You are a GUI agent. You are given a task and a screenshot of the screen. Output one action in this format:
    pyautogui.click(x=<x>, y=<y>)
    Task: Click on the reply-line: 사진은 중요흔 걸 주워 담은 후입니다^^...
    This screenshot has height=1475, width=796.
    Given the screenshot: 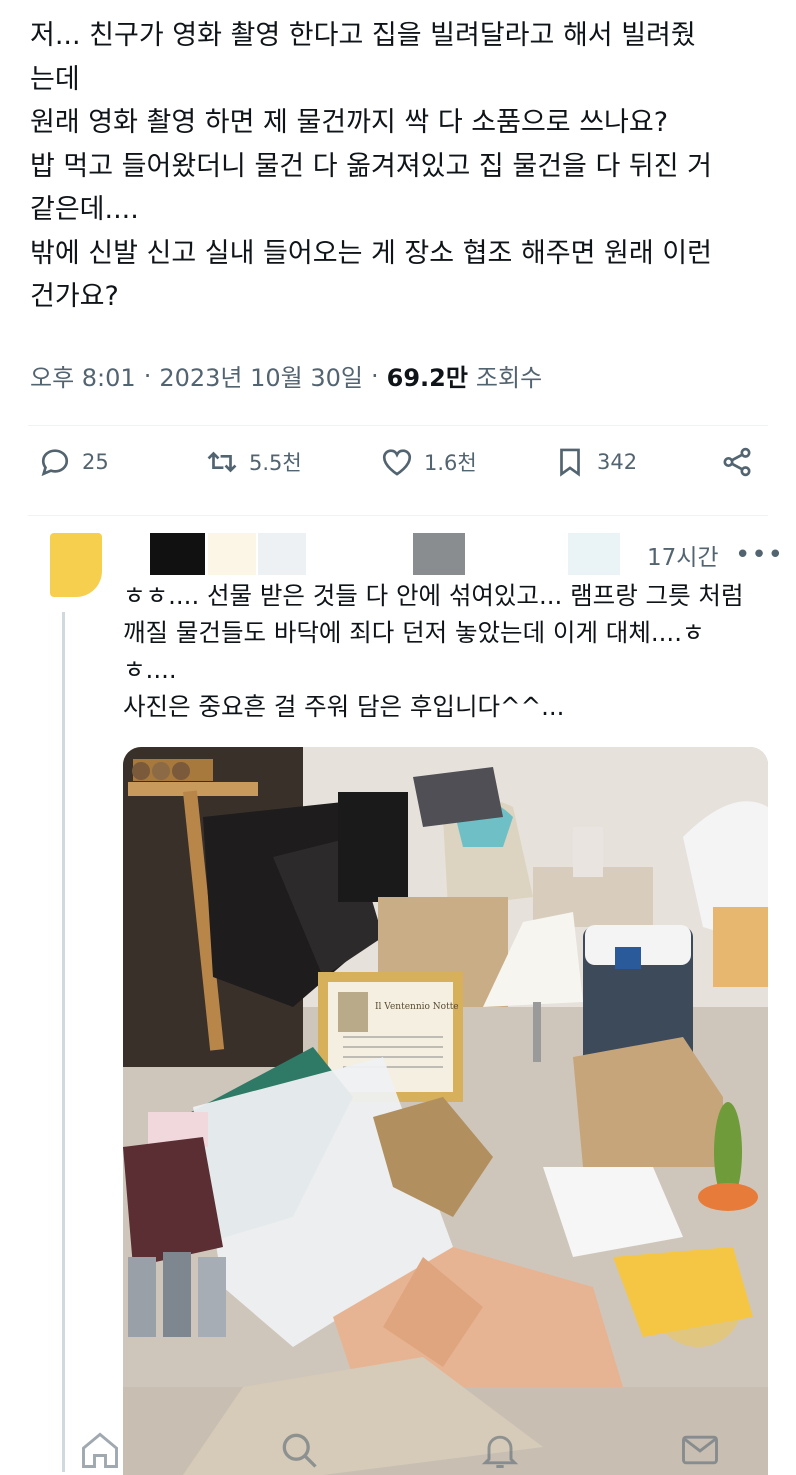 What is the action you would take?
    pyautogui.click(x=344, y=706)
    